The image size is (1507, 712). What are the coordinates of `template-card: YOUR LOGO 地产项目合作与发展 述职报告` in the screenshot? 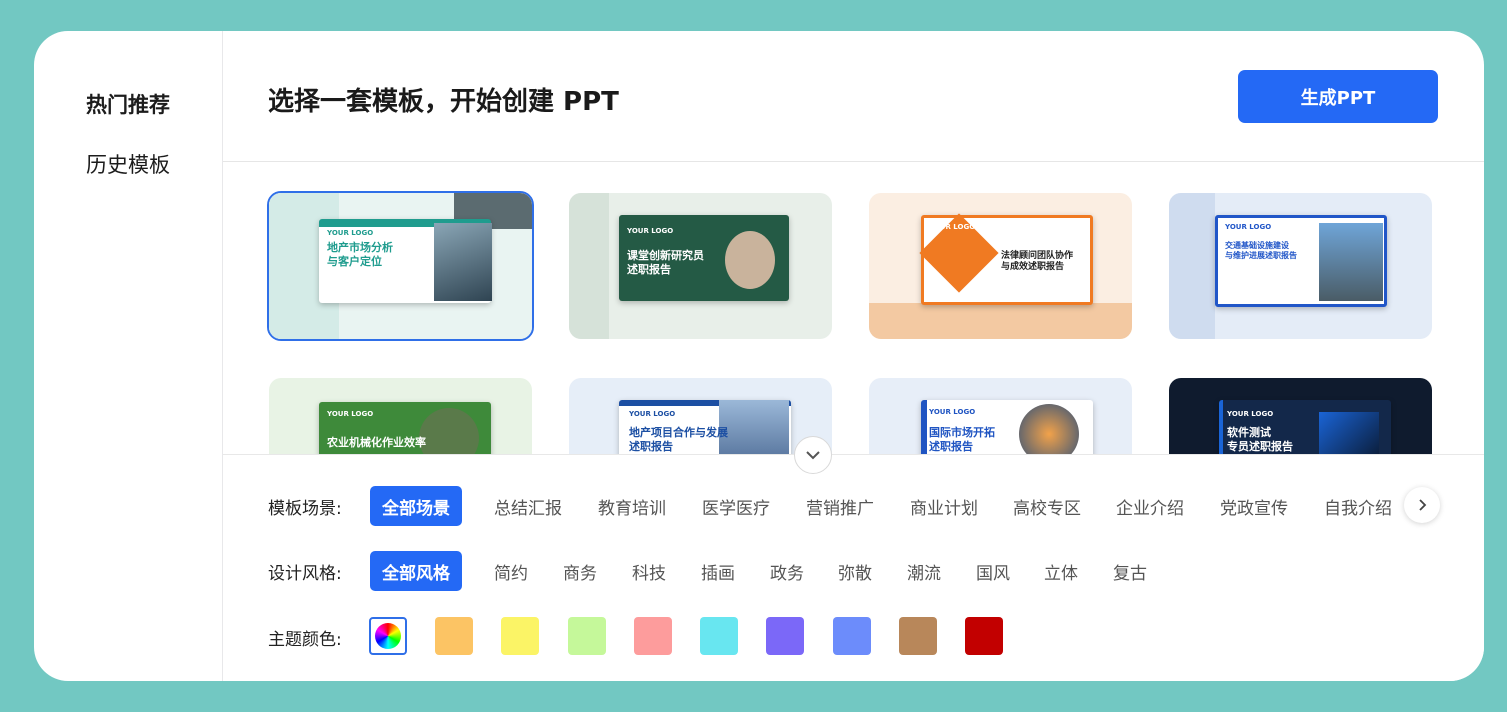 It's located at (700, 416).